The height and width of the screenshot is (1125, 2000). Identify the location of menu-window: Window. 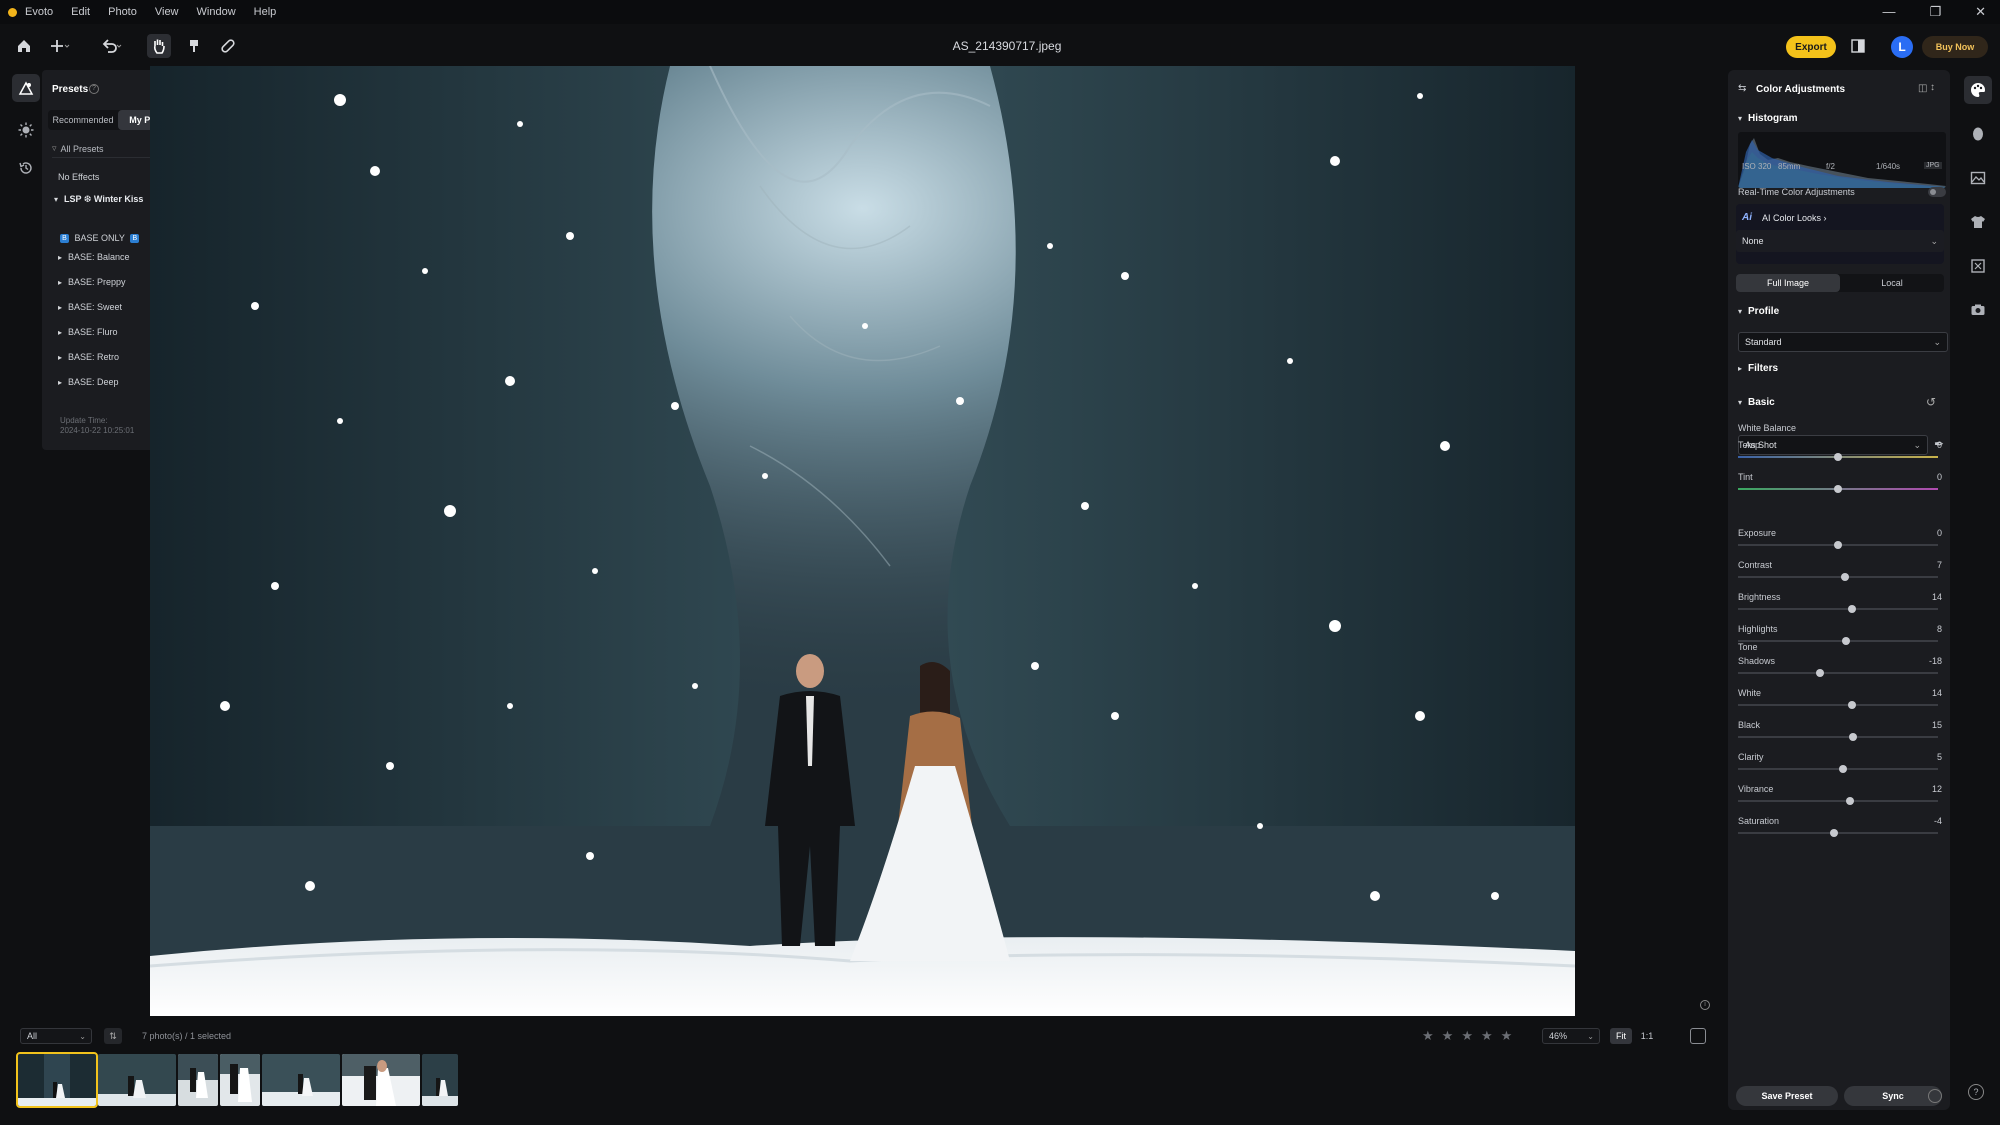
(216, 12).